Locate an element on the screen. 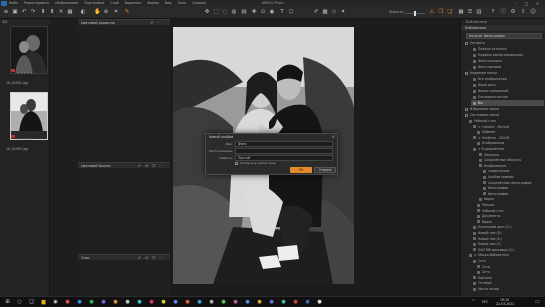 This screenshot has width=545, height=307. layers-header: Слои ✐ ↺ ❐ ⋯ is located at coordinates (124, 257).